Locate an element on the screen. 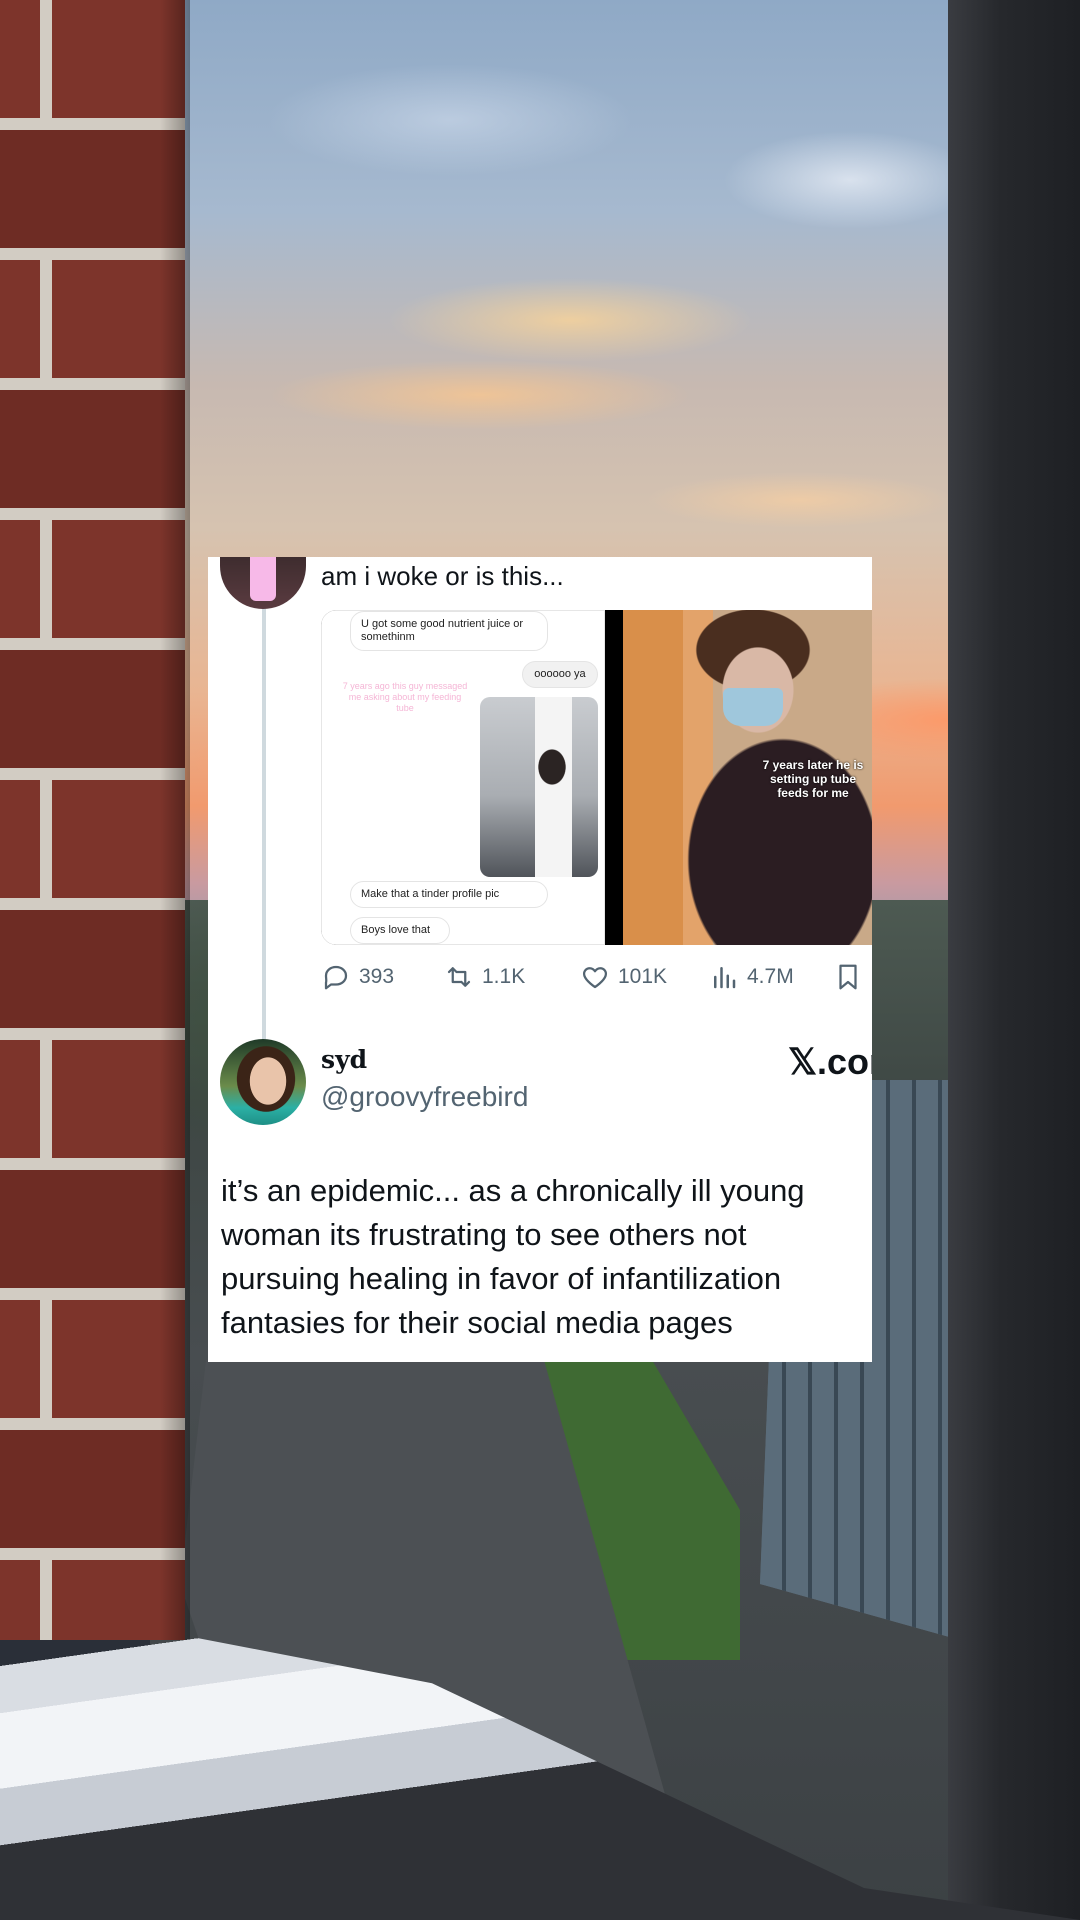 The width and height of the screenshot is (1080, 1920). mirror-selfie is located at coordinates (539, 787).